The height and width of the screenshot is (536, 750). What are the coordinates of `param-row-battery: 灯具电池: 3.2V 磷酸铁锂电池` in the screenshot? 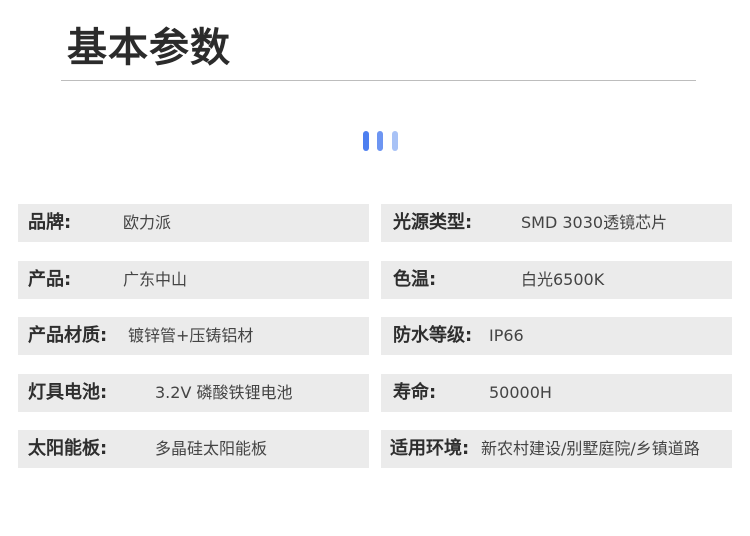 It's located at (193, 393).